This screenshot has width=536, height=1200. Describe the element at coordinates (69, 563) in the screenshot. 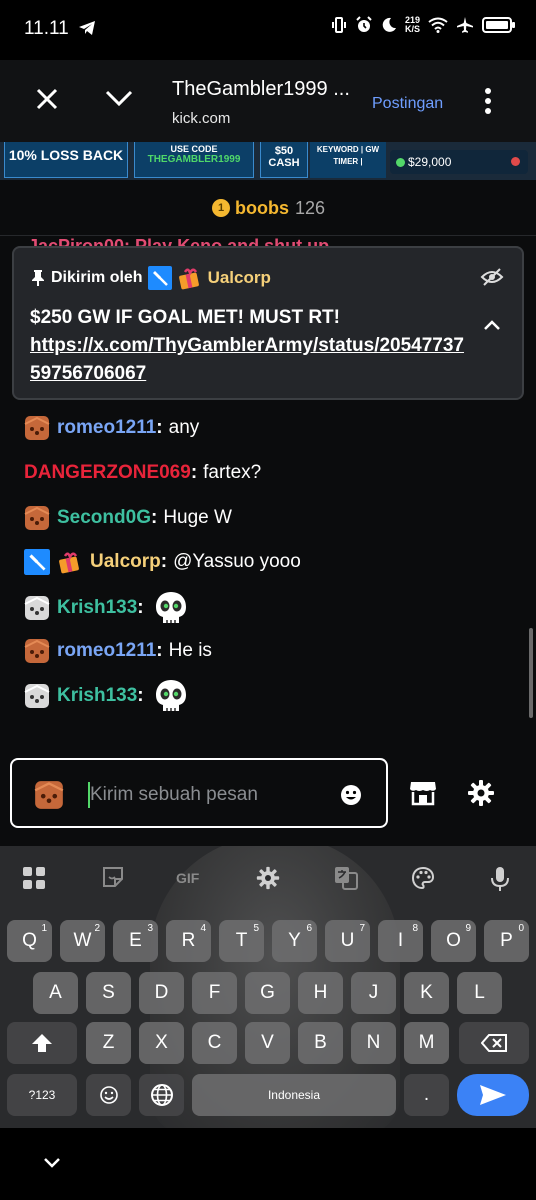

I see `gift-badge-icon` at that location.